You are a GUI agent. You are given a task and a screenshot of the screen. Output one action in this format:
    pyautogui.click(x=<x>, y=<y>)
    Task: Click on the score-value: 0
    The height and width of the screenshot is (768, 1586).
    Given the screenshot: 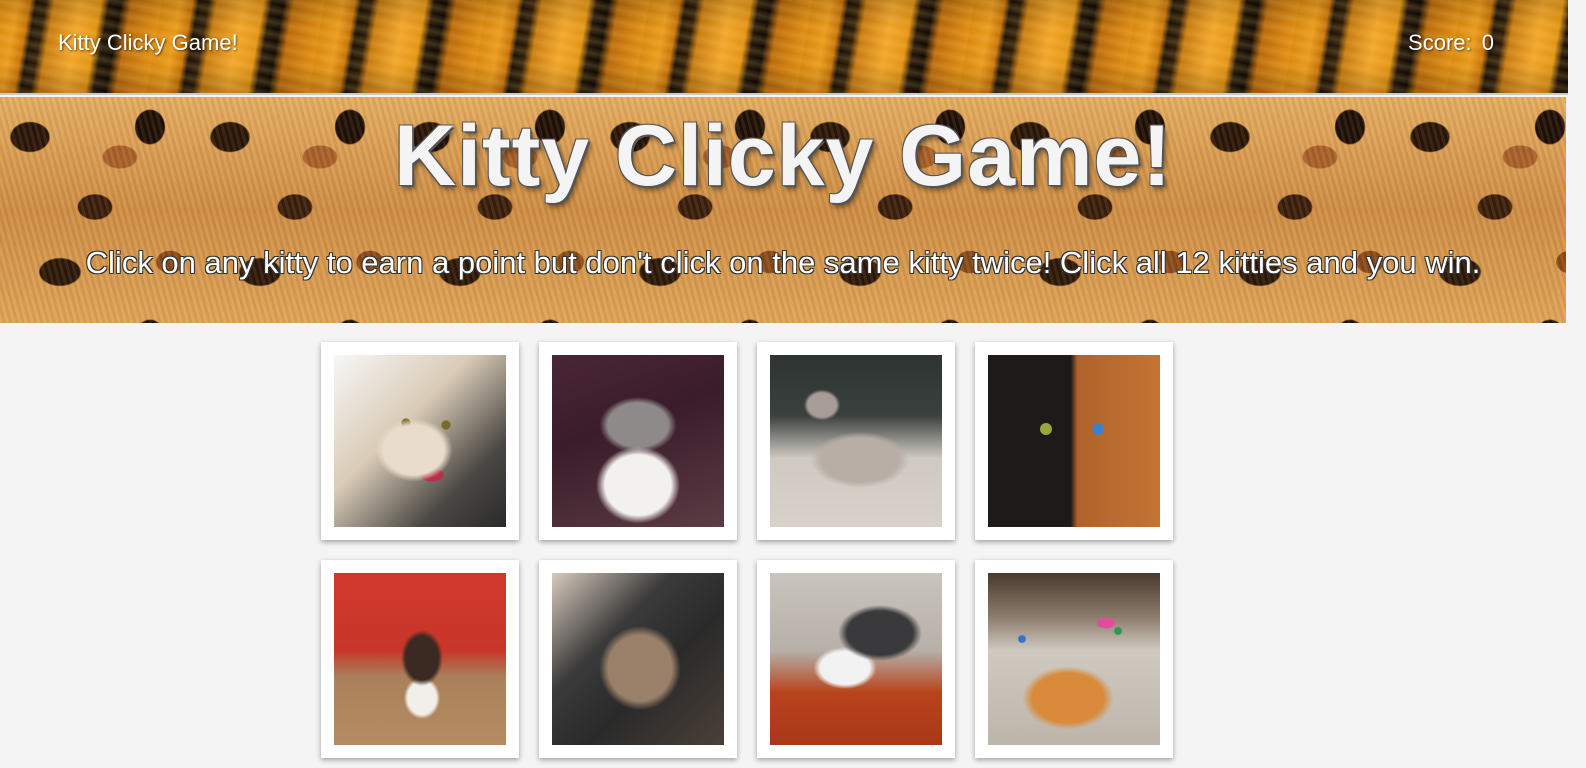 What is the action you would take?
    pyautogui.click(x=1487, y=42)
    